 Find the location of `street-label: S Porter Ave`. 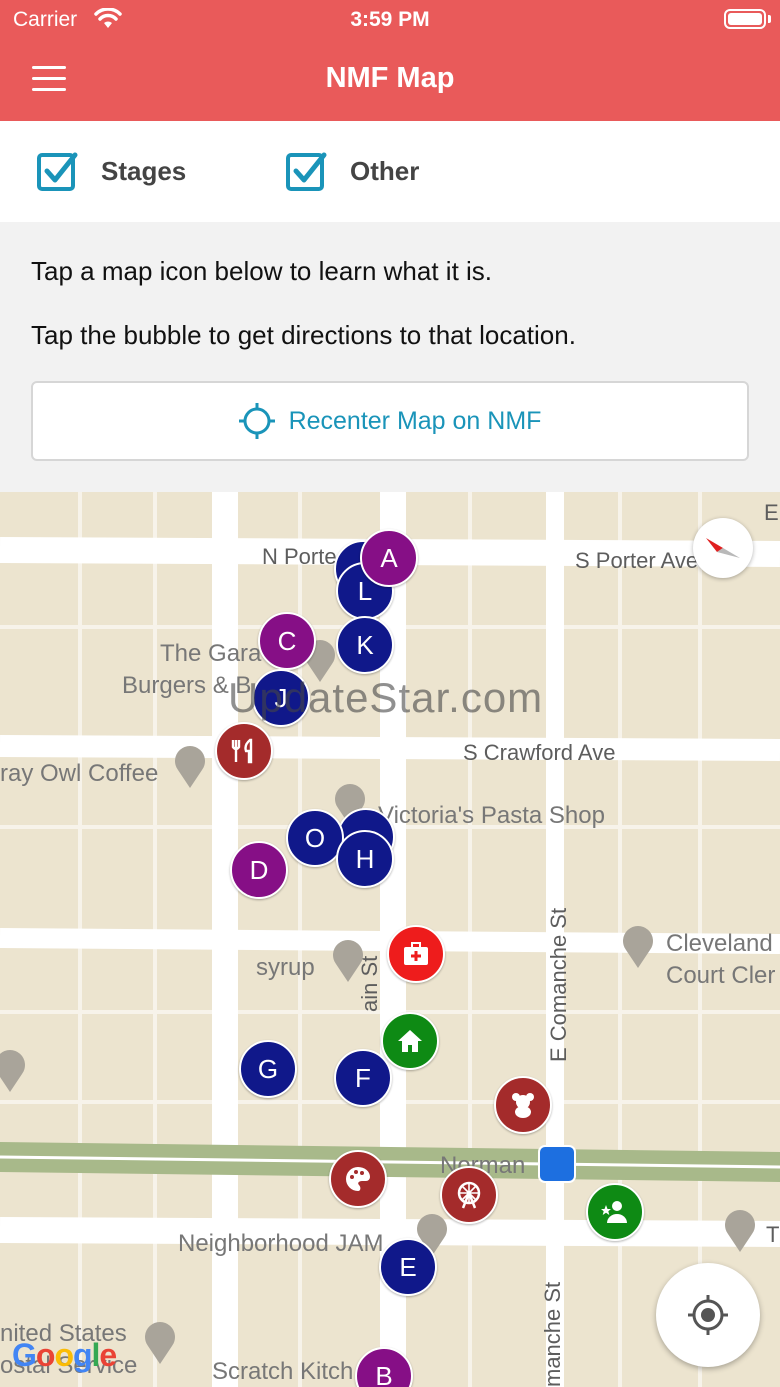

street-label: S Porter Ave is located at coordinates (637, 560).